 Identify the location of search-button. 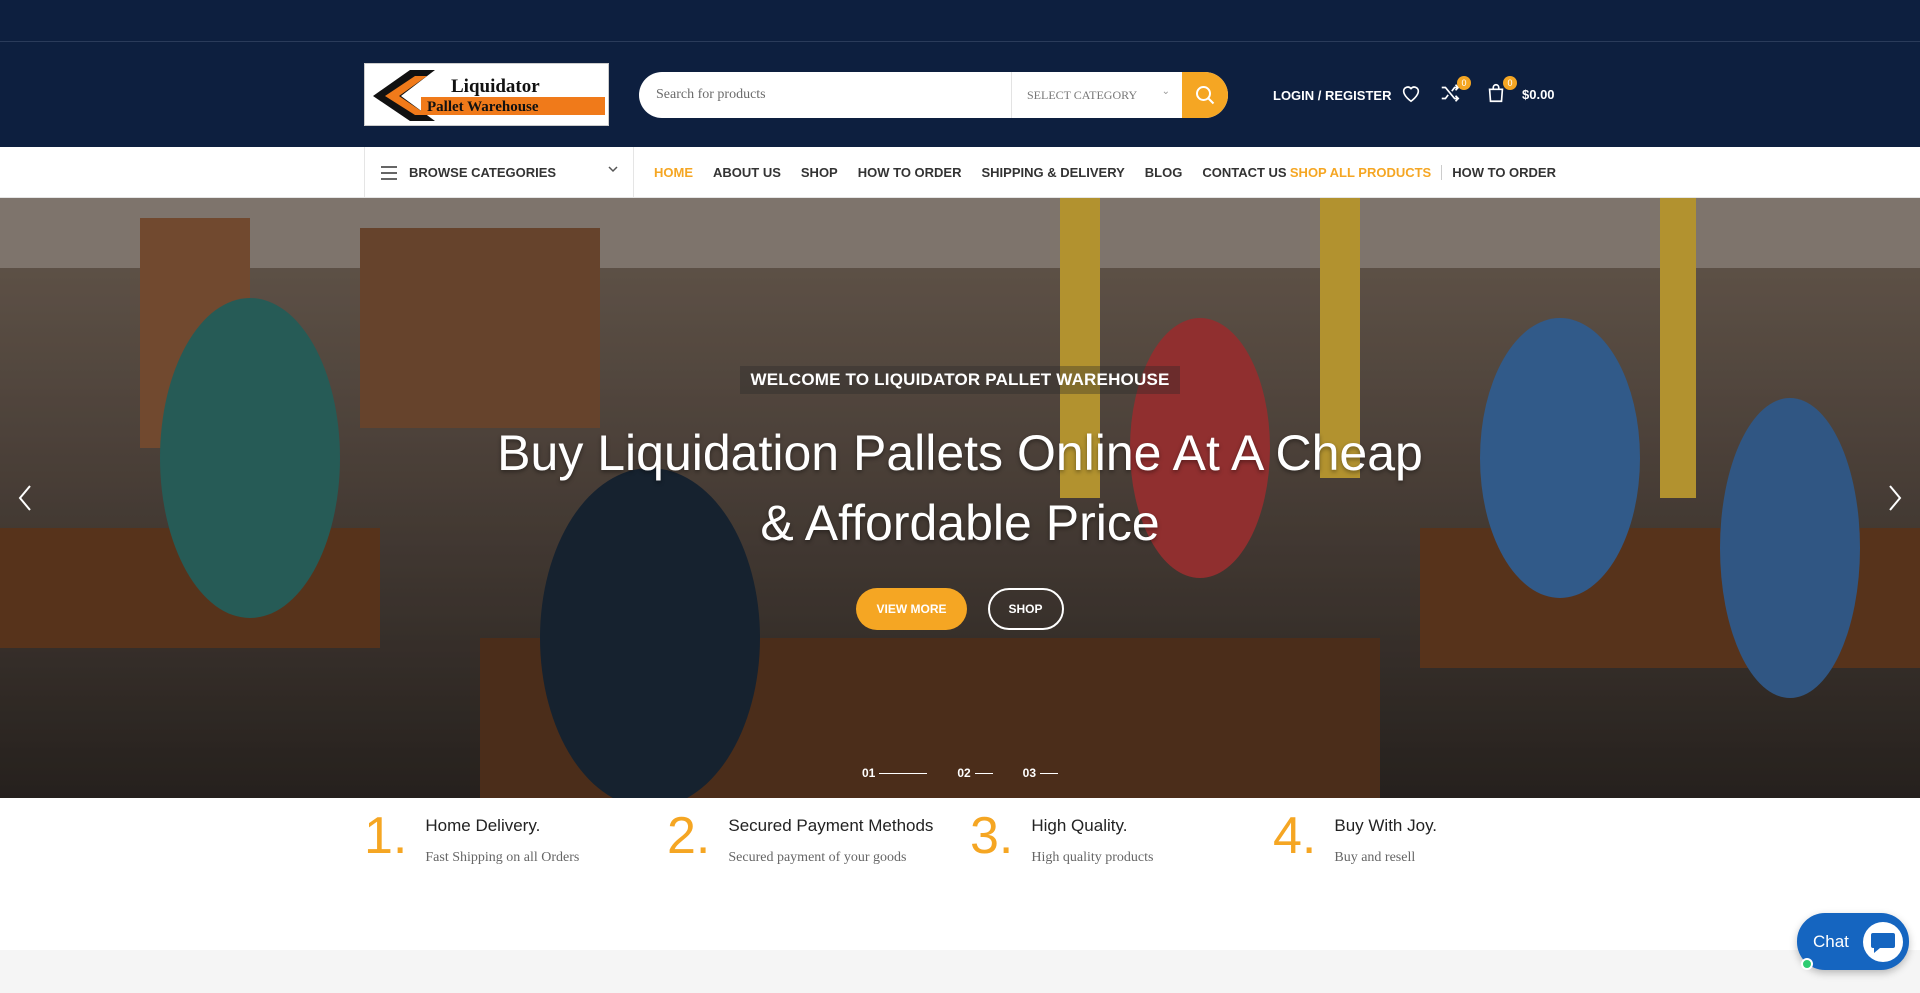
(1205, 95).